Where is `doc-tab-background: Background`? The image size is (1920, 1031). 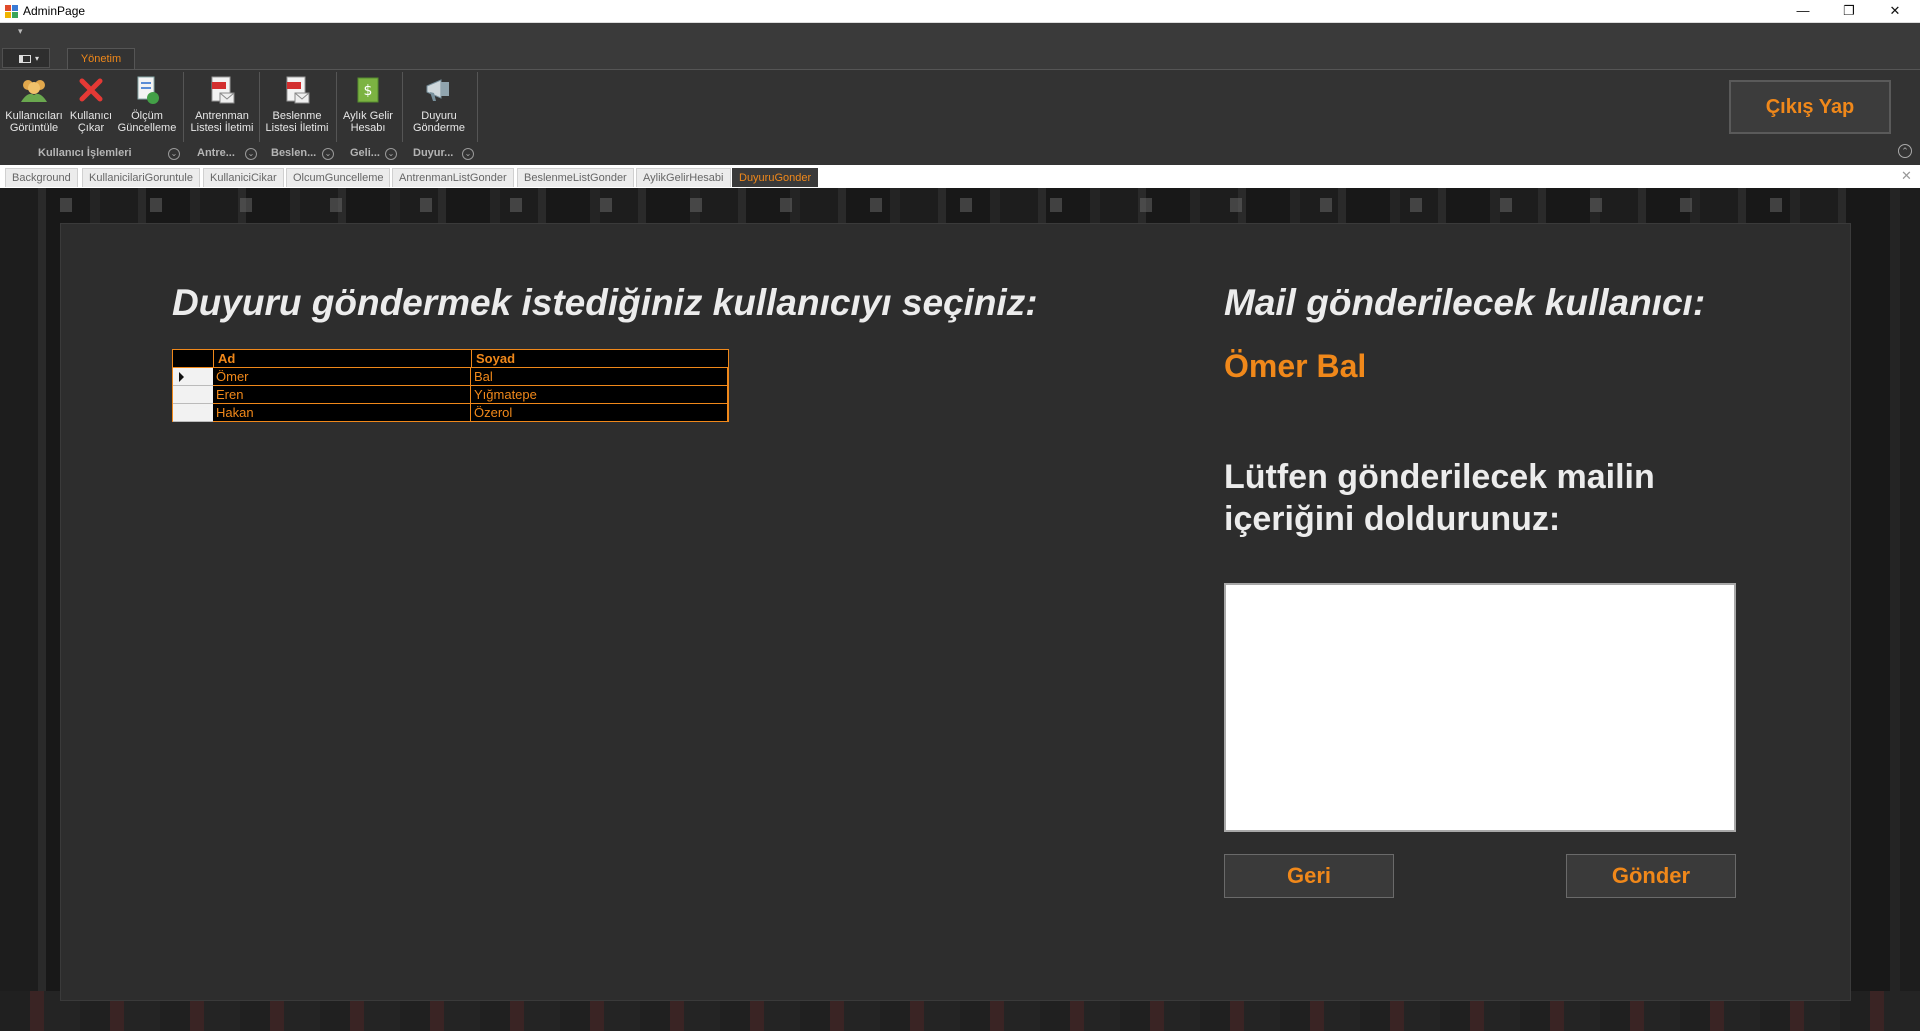
doc-tab-background: Background is located at coordinates (41, 177).